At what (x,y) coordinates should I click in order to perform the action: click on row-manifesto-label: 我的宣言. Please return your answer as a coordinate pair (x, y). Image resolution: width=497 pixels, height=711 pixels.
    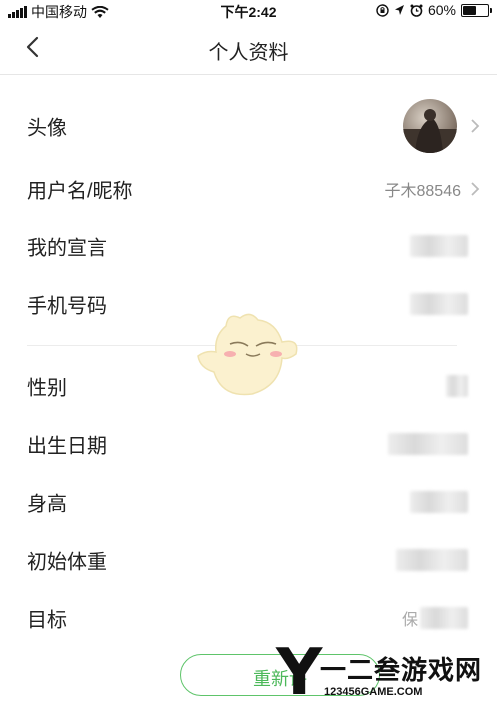
    Looking at the image, I should click on (67, 248).